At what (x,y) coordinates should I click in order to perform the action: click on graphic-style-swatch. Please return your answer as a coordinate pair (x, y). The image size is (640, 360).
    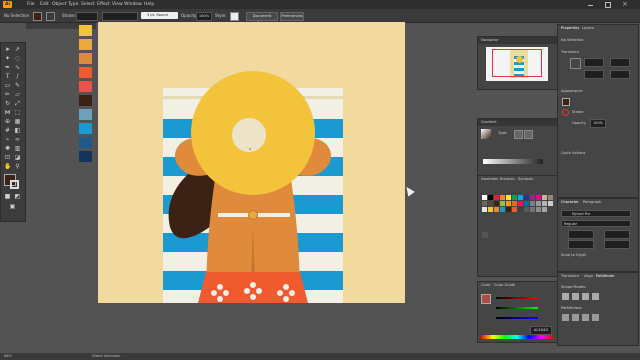
    Looking at the image, I should click on (234, 16).